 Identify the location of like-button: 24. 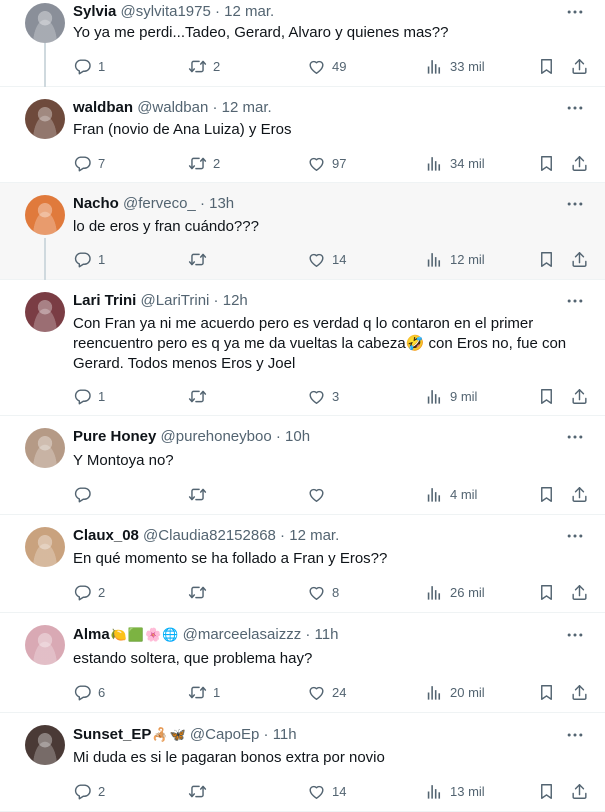
(326, 692).